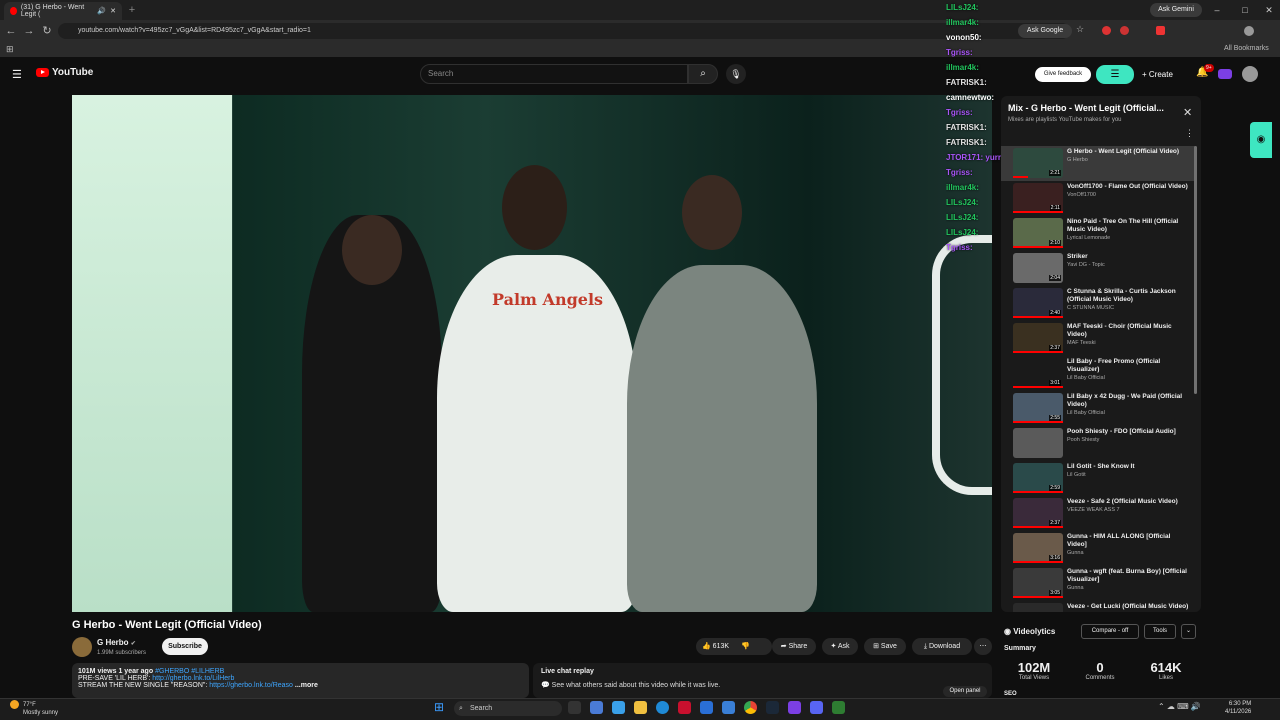 This screenshot has height=720, width=1280. What do you see at coordinates (1195, 270) in the screenshot?
I see `scrollbar` at bounding box center [1195, 270].